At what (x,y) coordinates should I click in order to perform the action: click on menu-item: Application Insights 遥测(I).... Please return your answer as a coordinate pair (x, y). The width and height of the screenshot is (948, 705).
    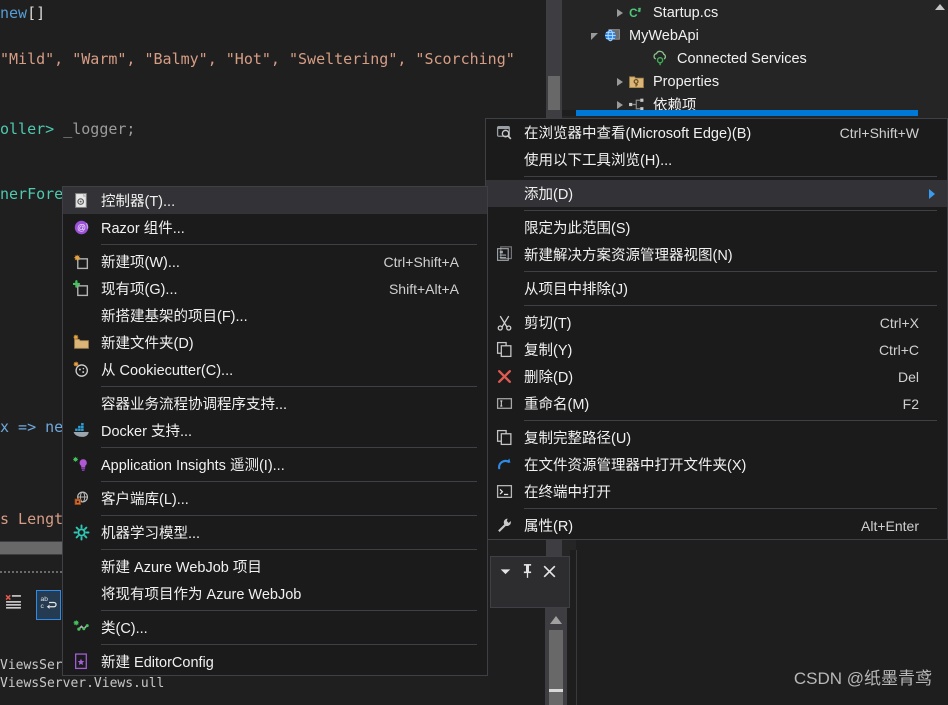
    Looking at the image, I should click on (275, 464).